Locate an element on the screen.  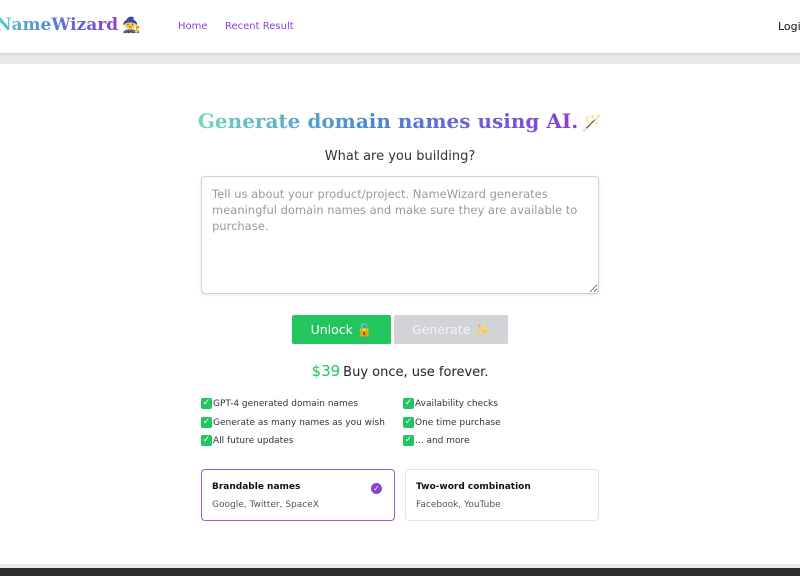
page-title: Generate domain names using AI. 🪄 is located at coordinates (400, 121).